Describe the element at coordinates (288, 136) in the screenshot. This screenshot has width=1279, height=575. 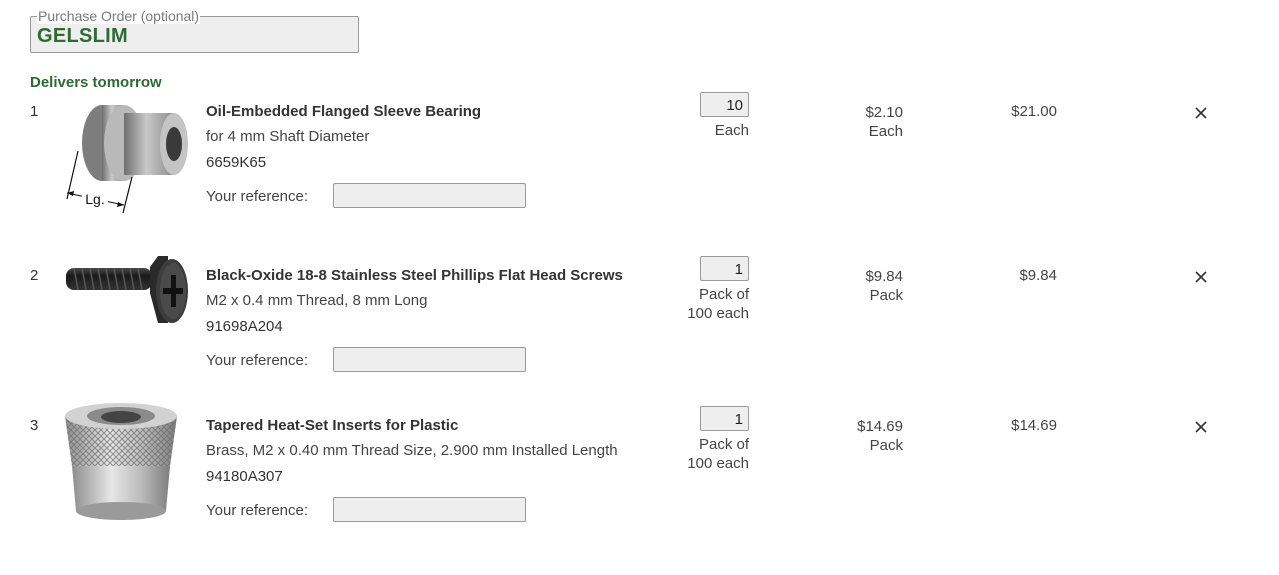
I see `product-spec: for 4 mm Shaft Diameter` at that location.